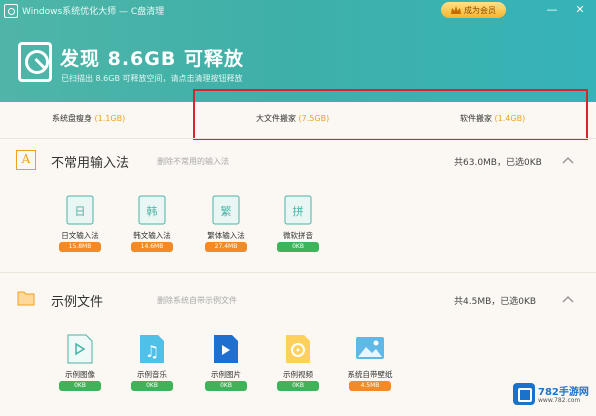  What do you see at coordinates (226, 229) in the screenshot?
I see `list-item: 繁 繁体输入法 27.4MB` at bounding box center [226, 229].